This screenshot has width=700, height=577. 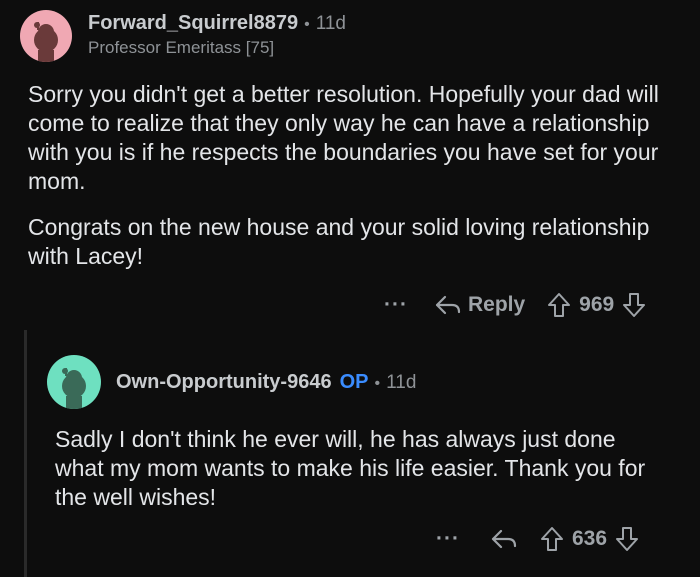 I want to click on comment-actions: ··· 636, so click(x=537, y=539).